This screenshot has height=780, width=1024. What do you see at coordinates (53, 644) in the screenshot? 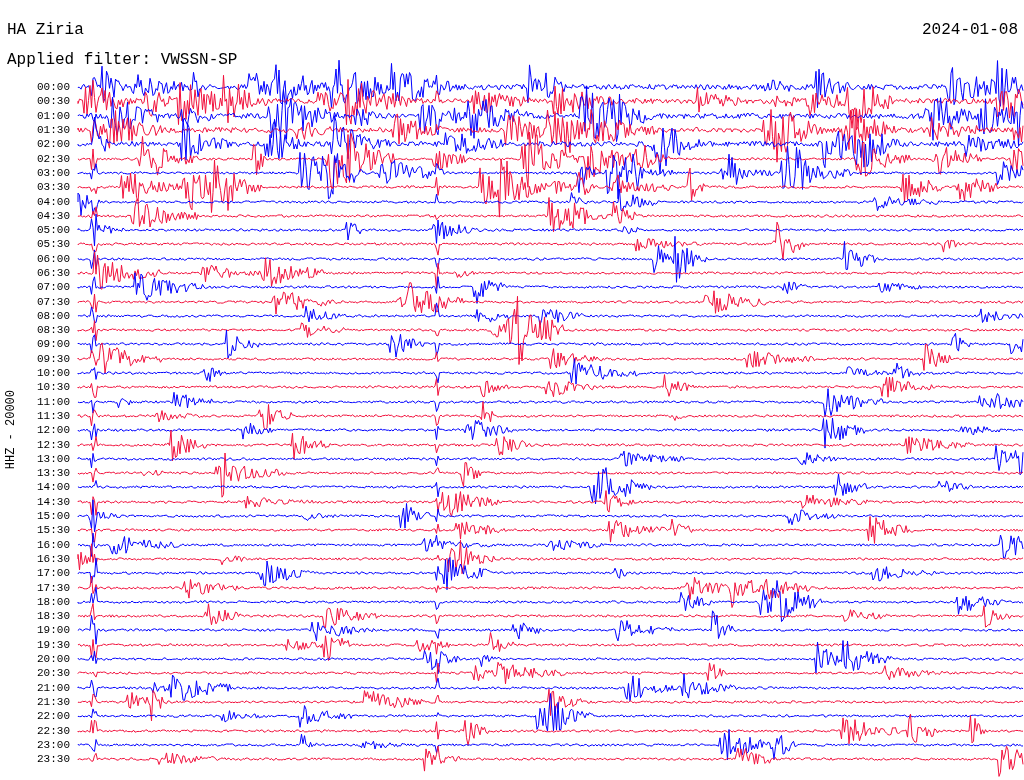
I see `time-label: 19:30` at bounding box center [53, 644].